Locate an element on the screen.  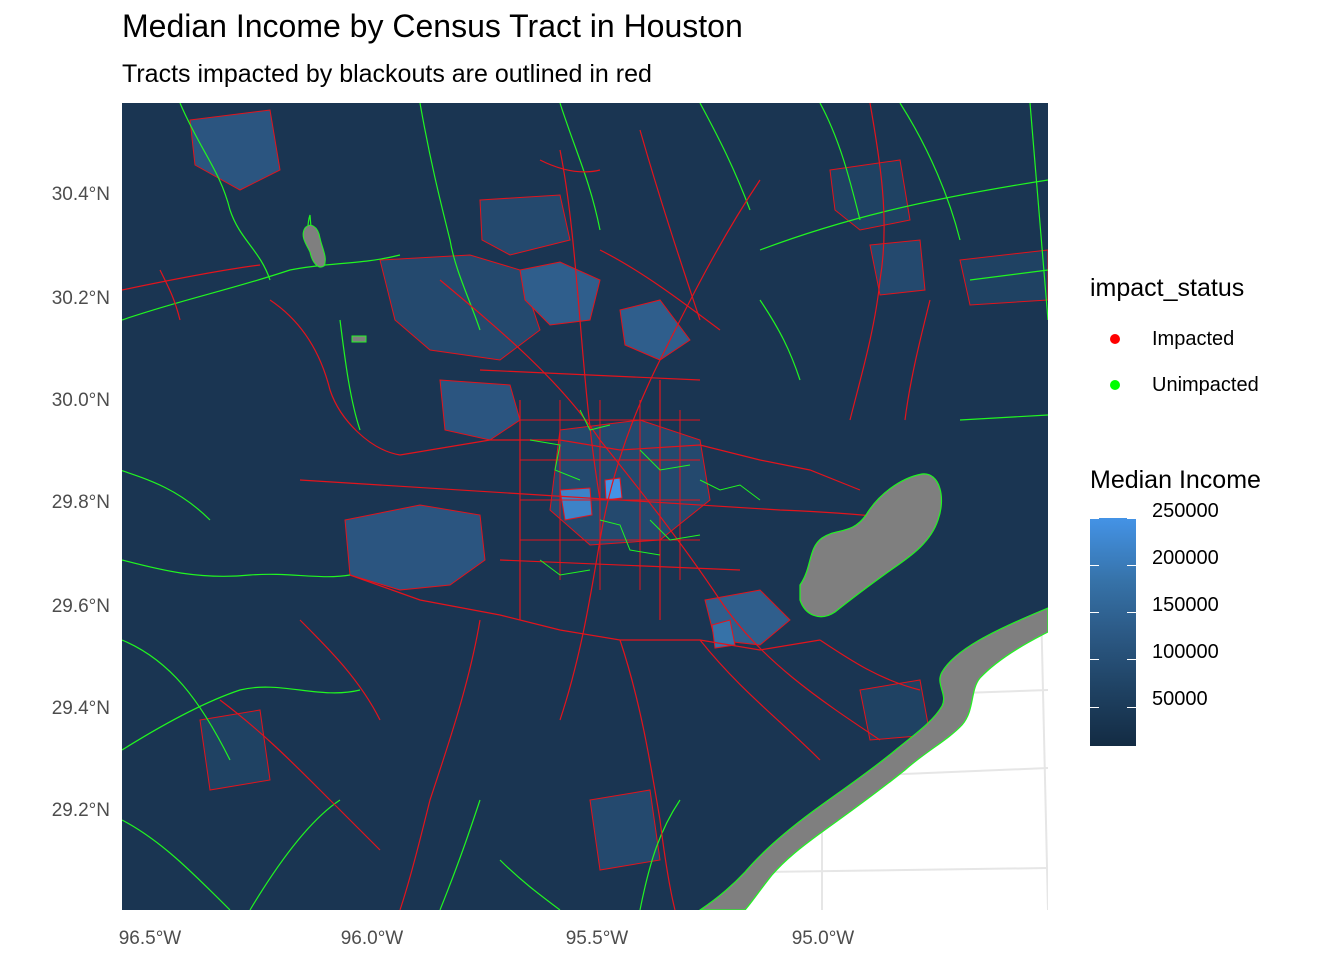
colorbar-tick-label: 100000 is located at coordinates (1185, 652).